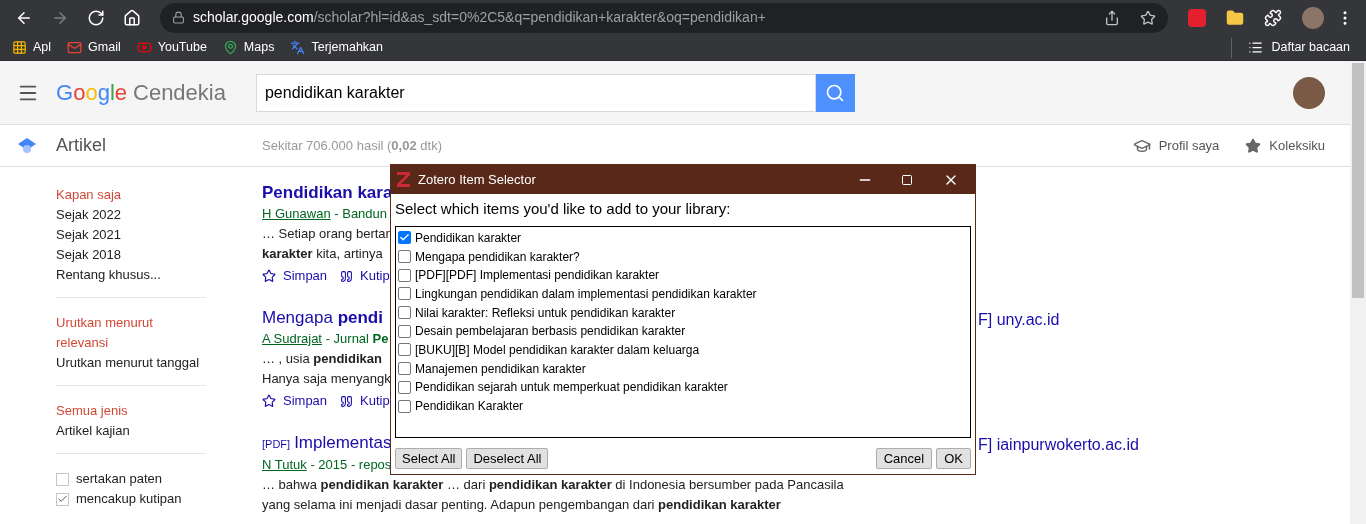 This screenshot has width=1366, height=524. Describe the element at coordinates (683, 350) in the screenshot. I see `list-item: [BUKU][B] Model pendidikan karakter dalam keluarga` at that location.